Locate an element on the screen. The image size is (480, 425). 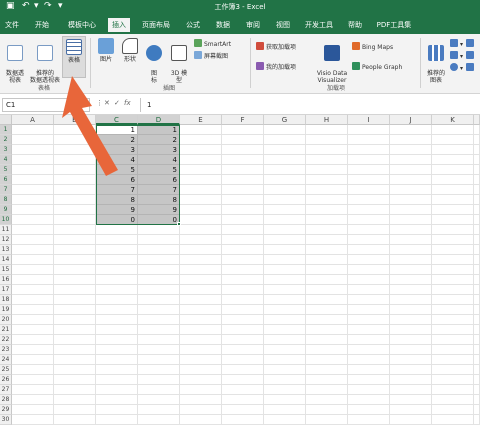
cell-d20 is located at coordinates (159, 320).